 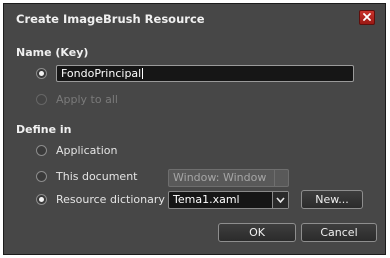 I want to click on application-radio, so click(x=41, y=150).